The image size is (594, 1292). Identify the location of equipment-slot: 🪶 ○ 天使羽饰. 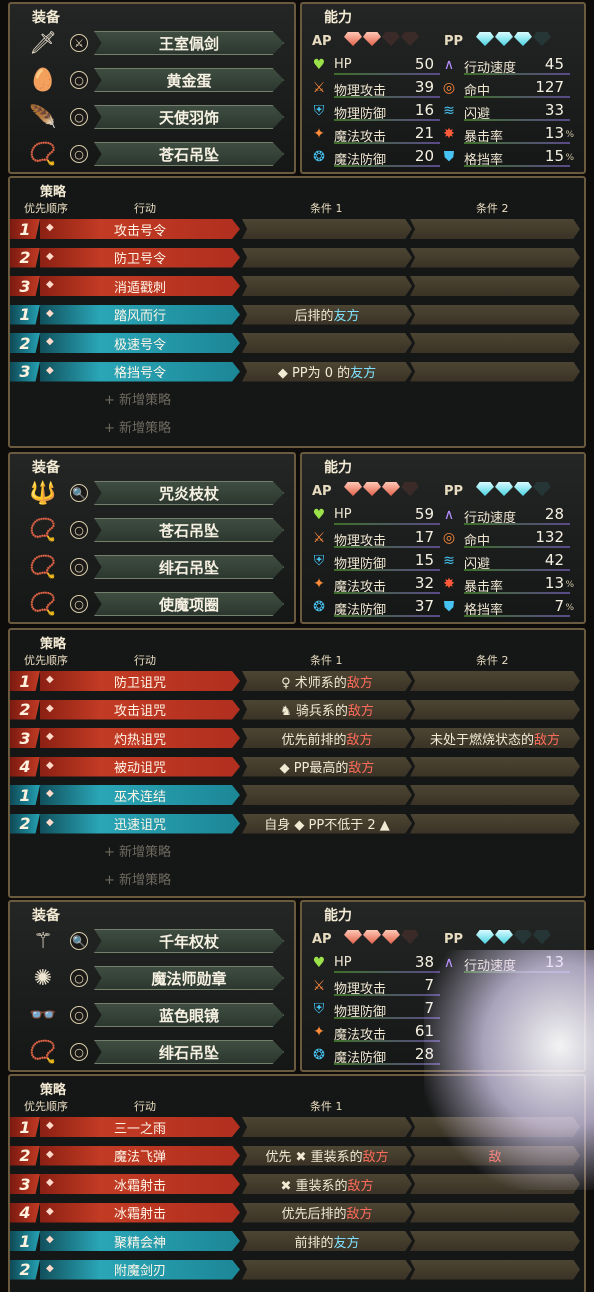
(154, 117).